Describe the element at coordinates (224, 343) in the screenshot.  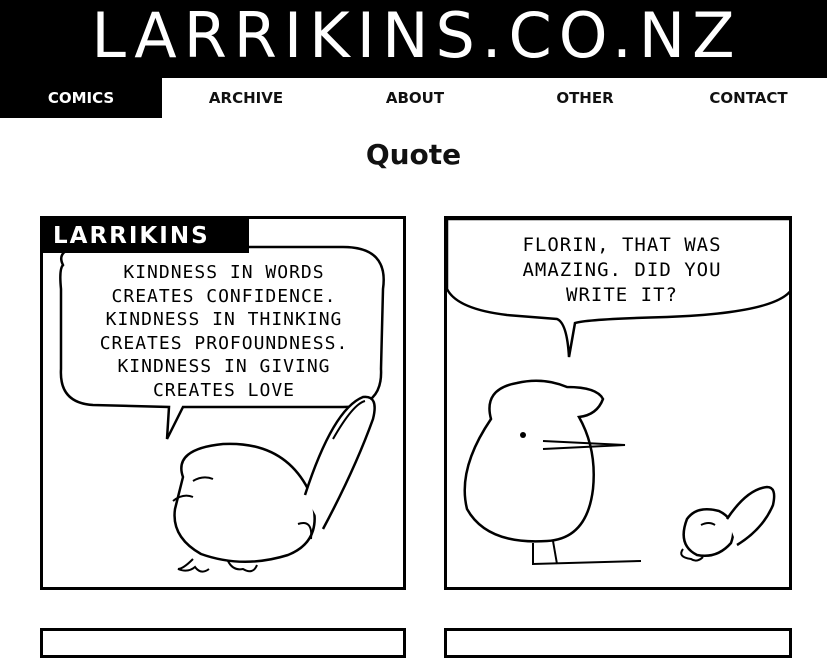
I see `speech-line: CREATES PROFOUNDNESS.` at that location.